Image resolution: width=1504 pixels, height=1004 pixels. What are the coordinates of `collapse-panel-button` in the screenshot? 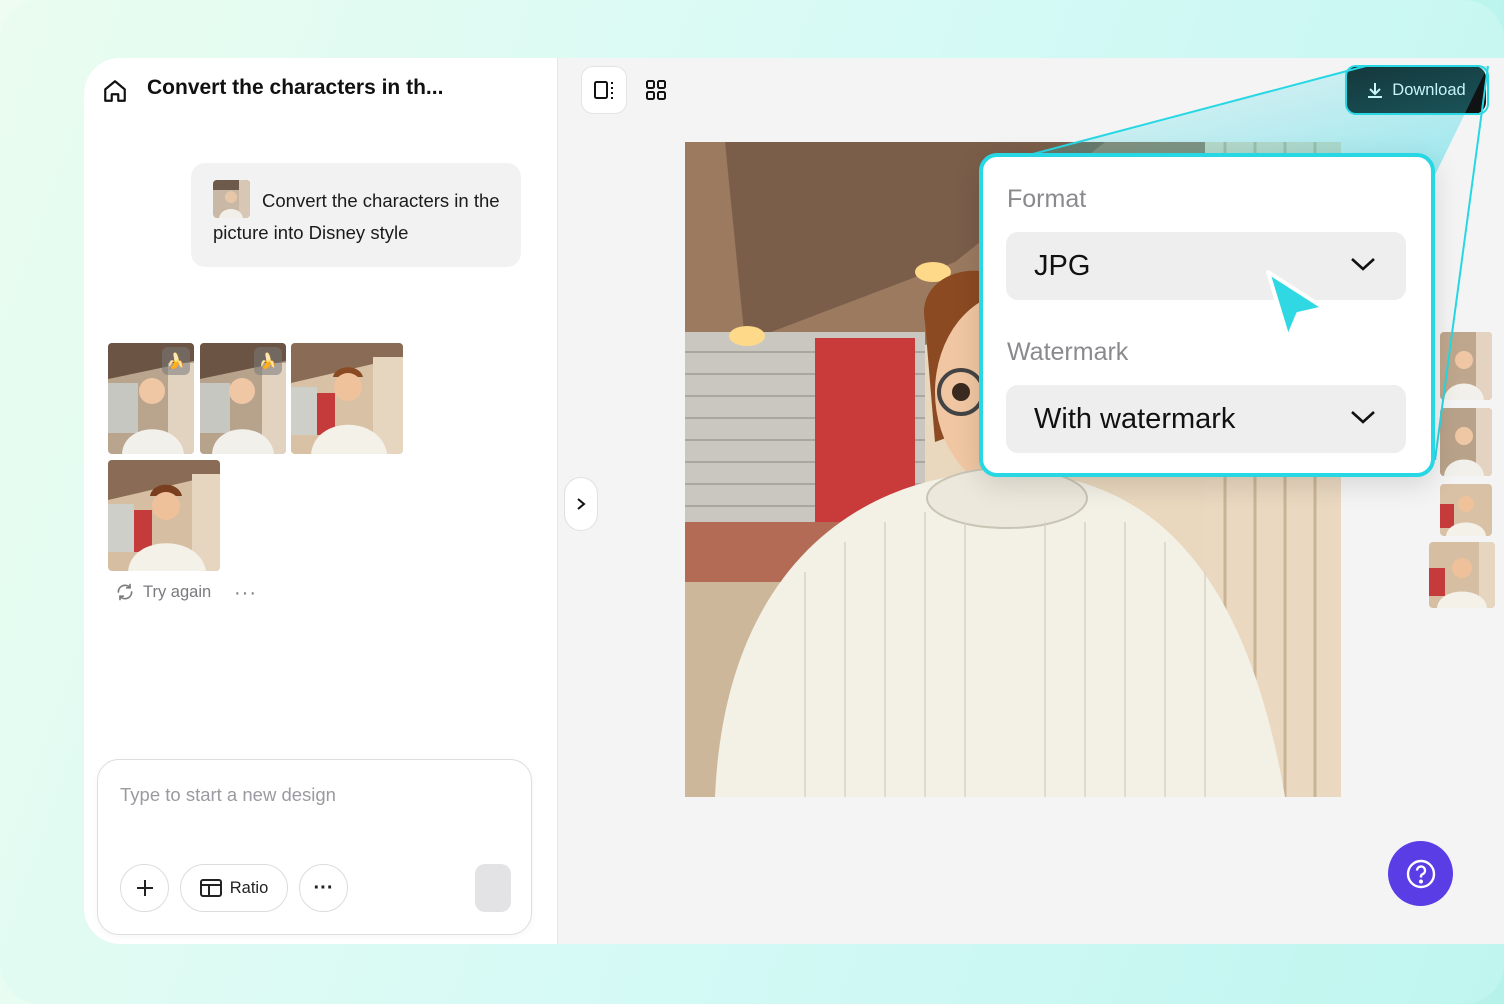 It's located at (581, 504).